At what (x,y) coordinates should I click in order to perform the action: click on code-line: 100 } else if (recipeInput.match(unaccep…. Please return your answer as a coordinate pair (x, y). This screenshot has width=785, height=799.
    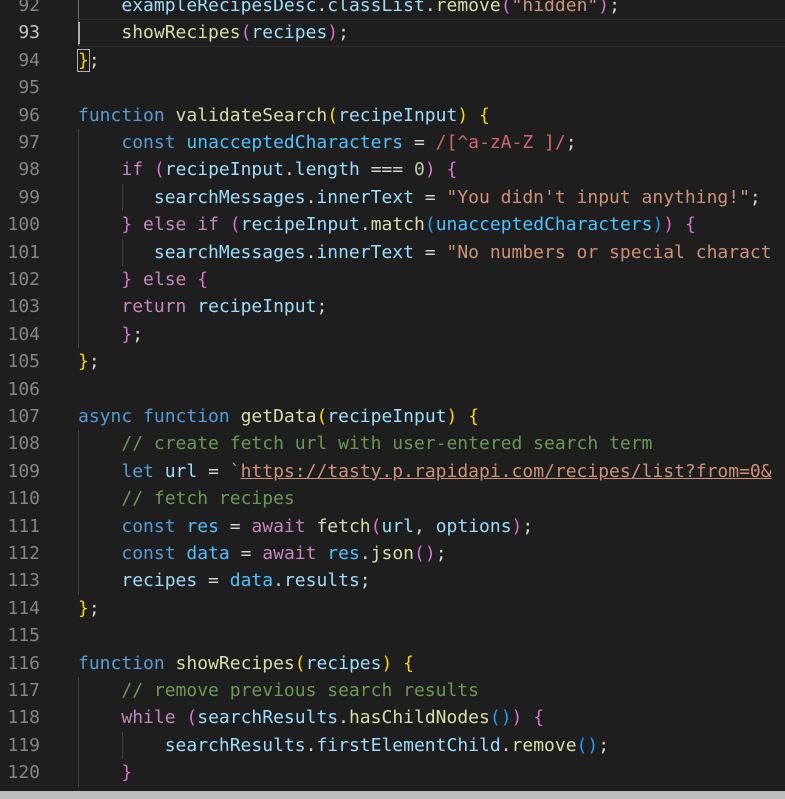
    Looking at the image, I should click on (392, 225).